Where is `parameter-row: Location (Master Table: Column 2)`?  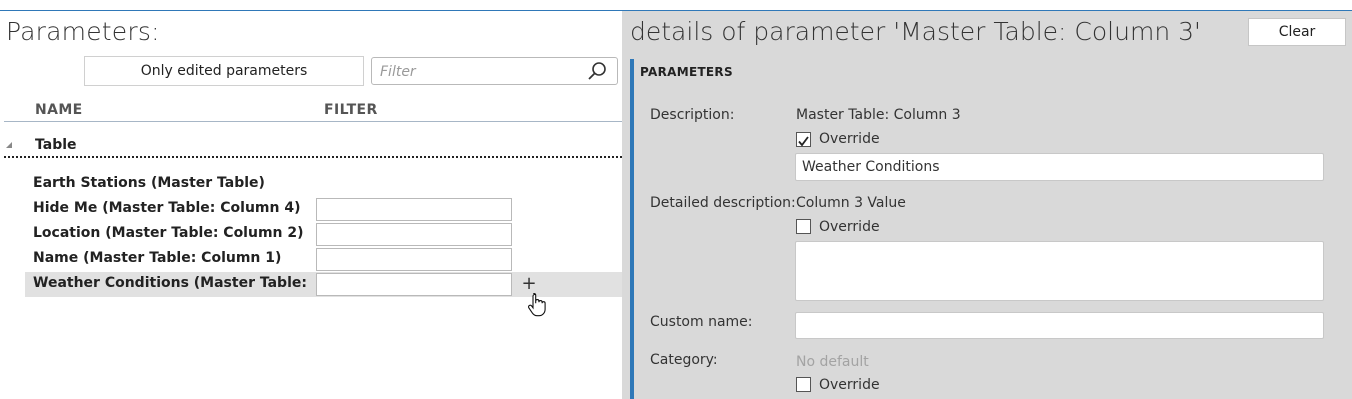
parameter-row: Location (Master Table: Column 2) is located at coordinates (323, 234).